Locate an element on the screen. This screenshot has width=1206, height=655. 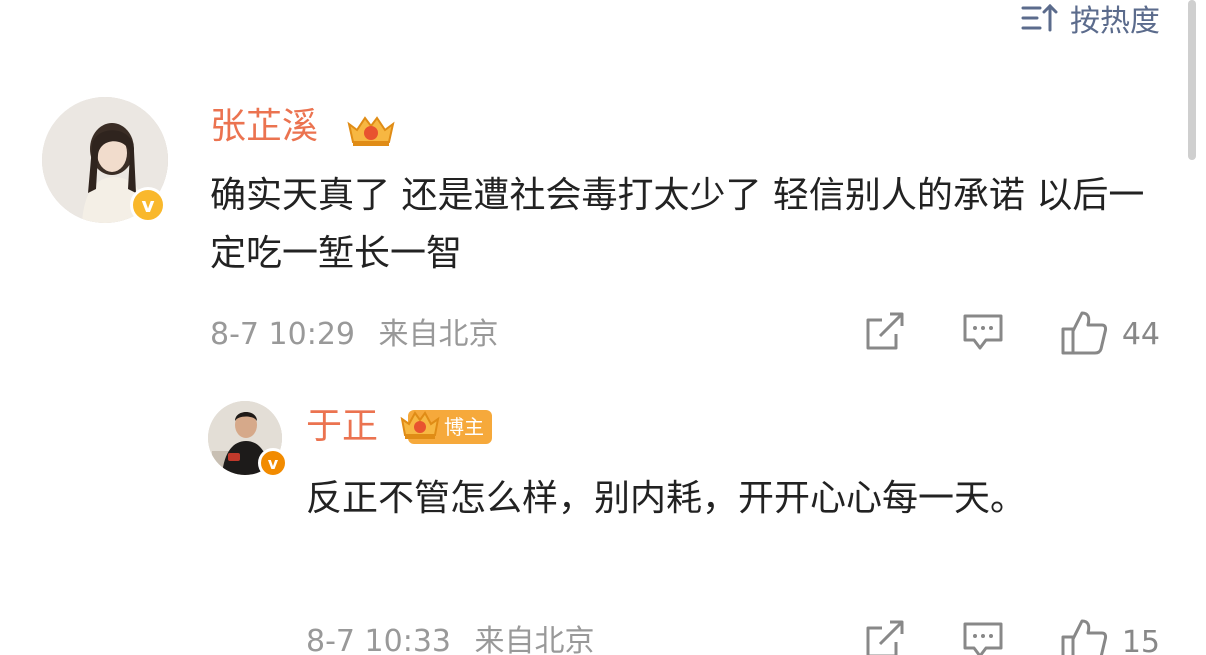
comment-date: 8-7 10:33 is located at coordinates (378, 639).